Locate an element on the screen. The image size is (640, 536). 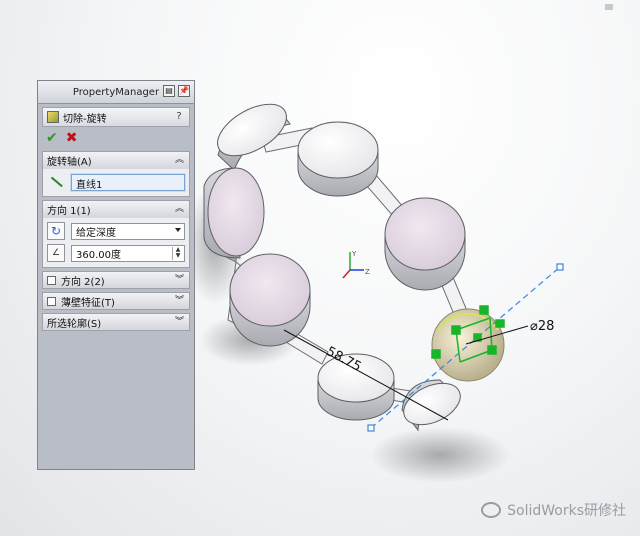
property-manager-header: PropertyManager ▤ 📌 is located at coordinates (116, 92).